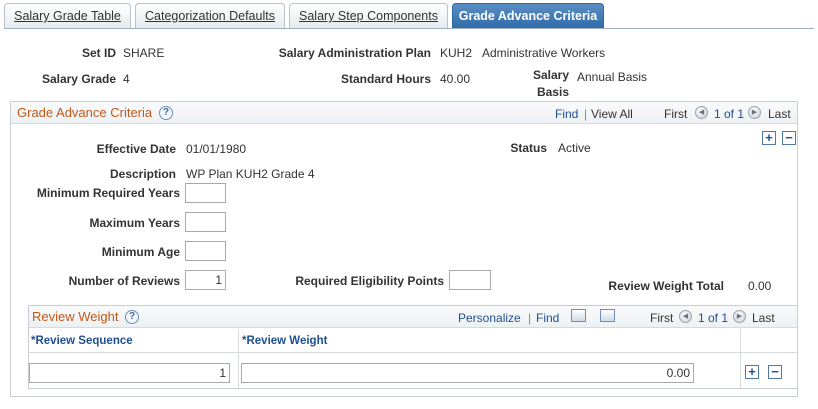 The image size is (818, 409). What do you see at coordinates (455, 79) in the screenshot?
I see `std-hours-value: 40.00` at bounding box center [455, 79].